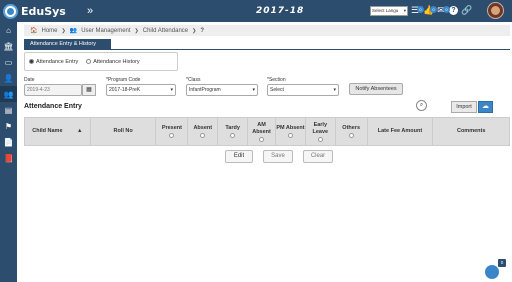  What do you see at coordinates (385, 10) in the screenshot?
I see `language-select-value: Select Langu` at bounding box center [385, 10].